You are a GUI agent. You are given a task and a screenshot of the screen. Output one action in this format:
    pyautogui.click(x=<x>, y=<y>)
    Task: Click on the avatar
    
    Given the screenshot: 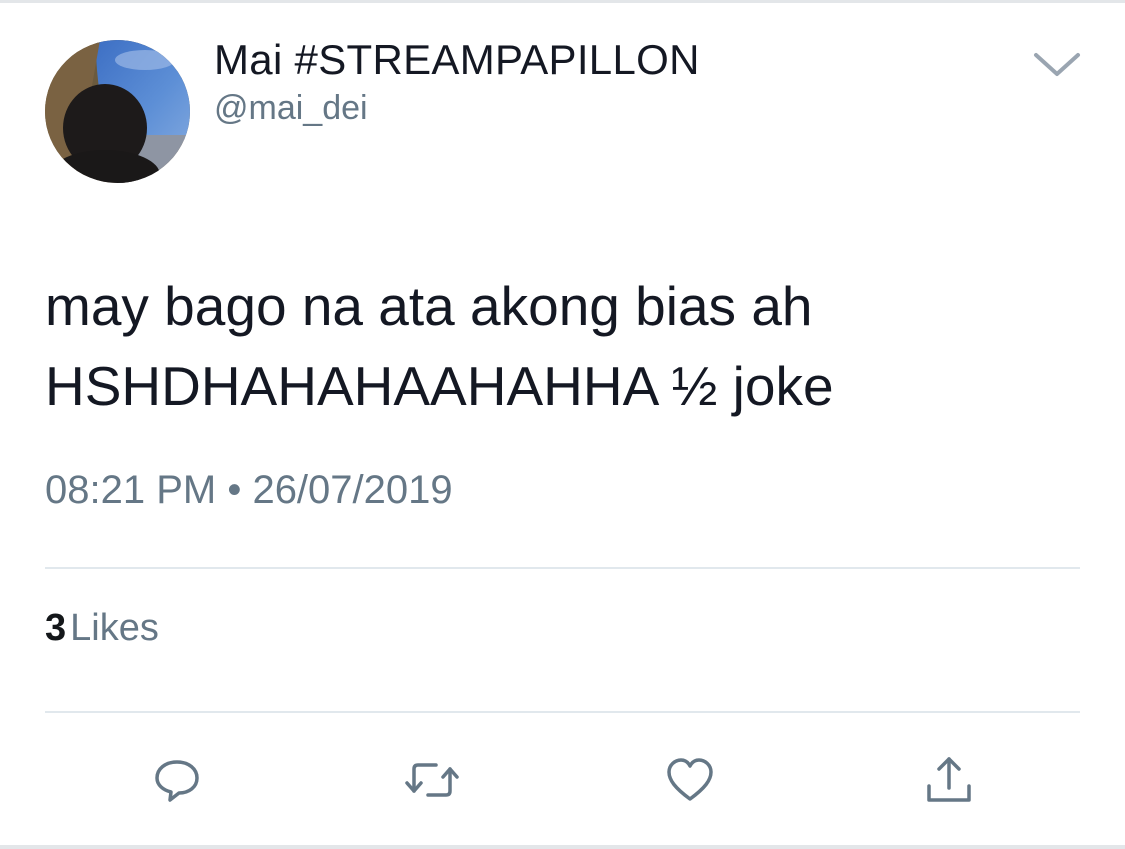 What is the action you would take?
    pyautogui.click(x=117, y=111)
    